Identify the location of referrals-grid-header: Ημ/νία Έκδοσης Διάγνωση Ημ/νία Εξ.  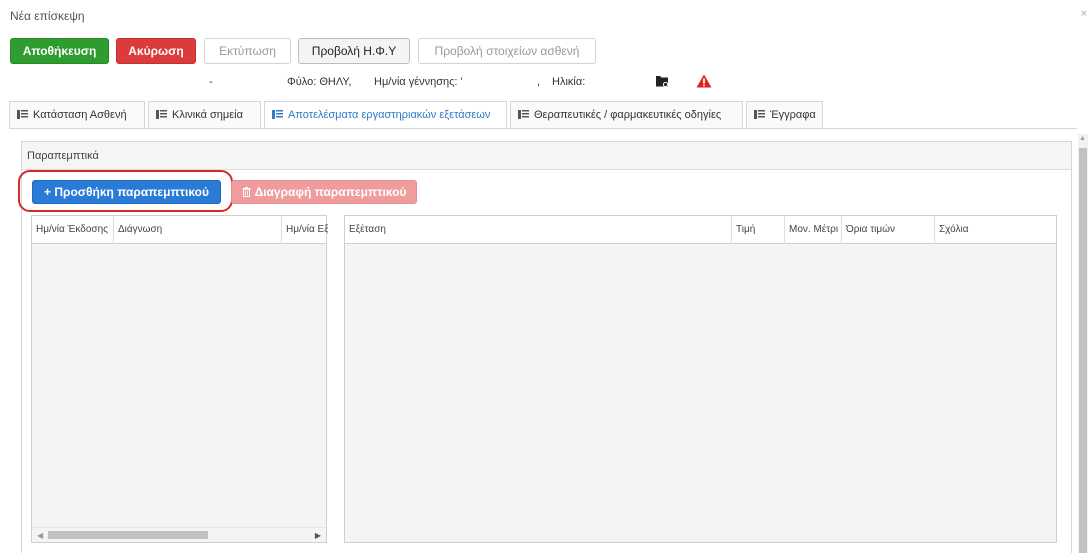
(180, 230).